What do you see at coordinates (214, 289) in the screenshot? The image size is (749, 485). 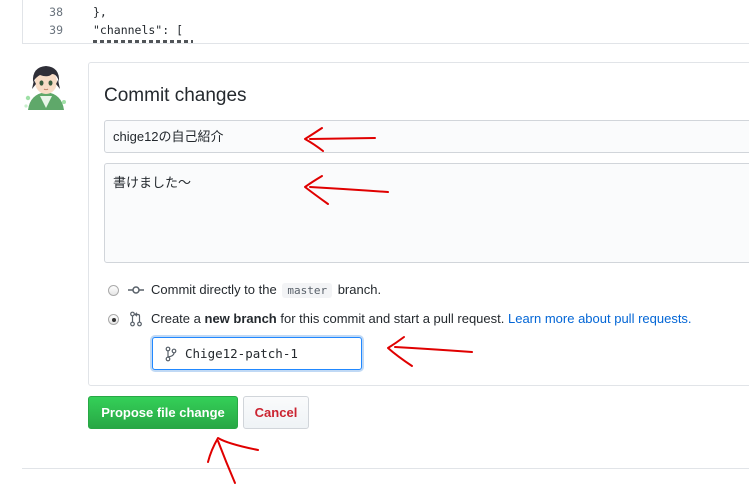 I see `commit-directly-prefix: Commit directly to the` at bounding box center [214, 289].